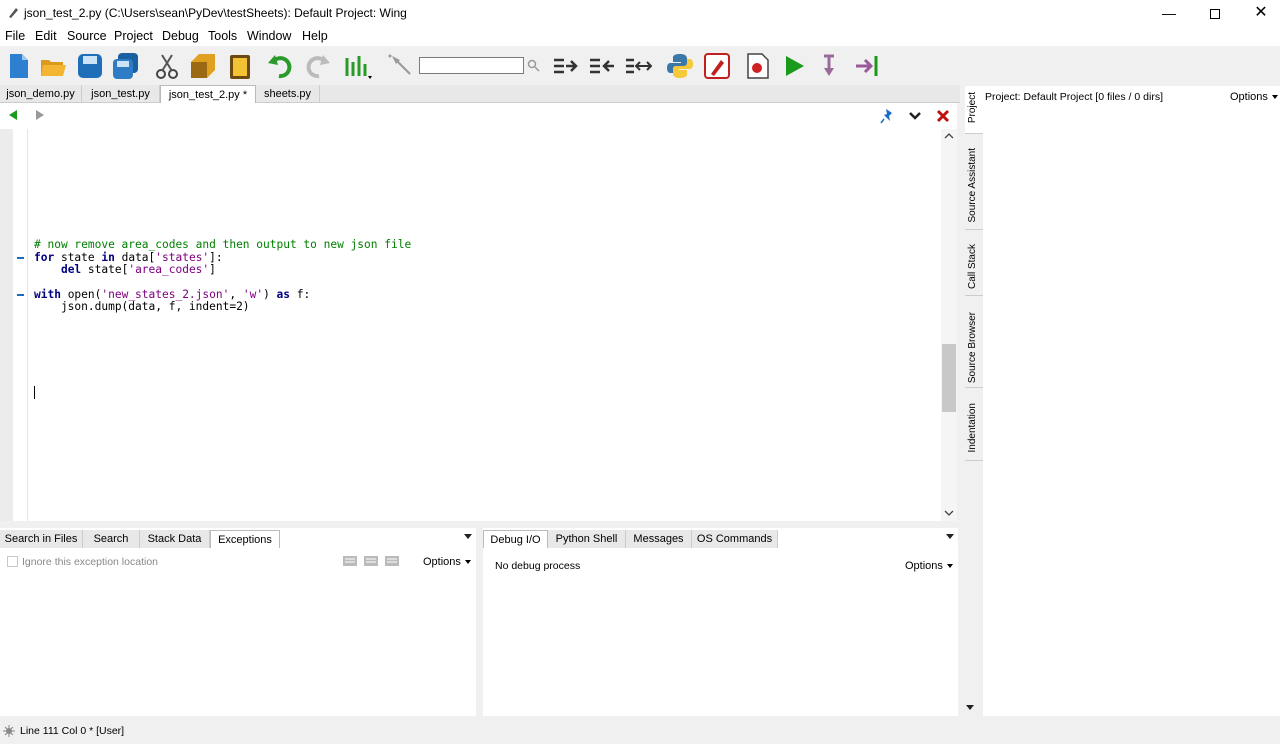 Image resolution: width=1280 pixels, height=744 pixels. Describe the element at coordinates (281, 66) in the screenshot. I see `undo-icon` at that location.